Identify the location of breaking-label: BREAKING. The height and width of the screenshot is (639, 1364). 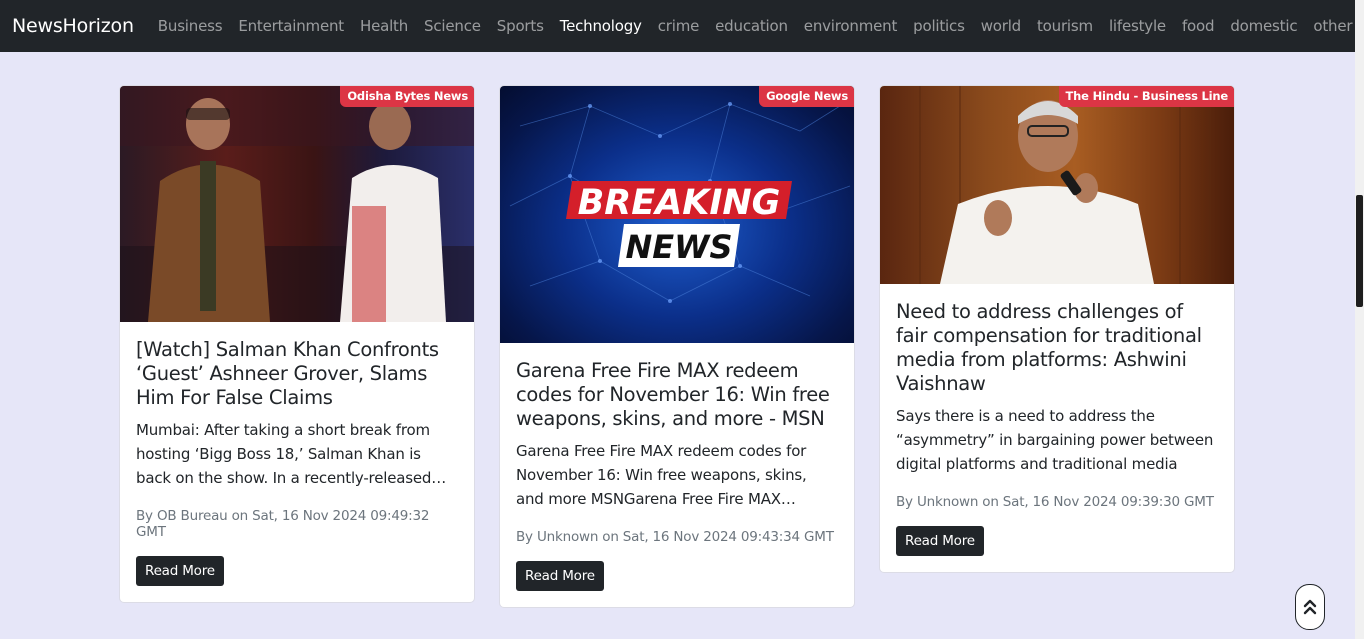
(679, 203).